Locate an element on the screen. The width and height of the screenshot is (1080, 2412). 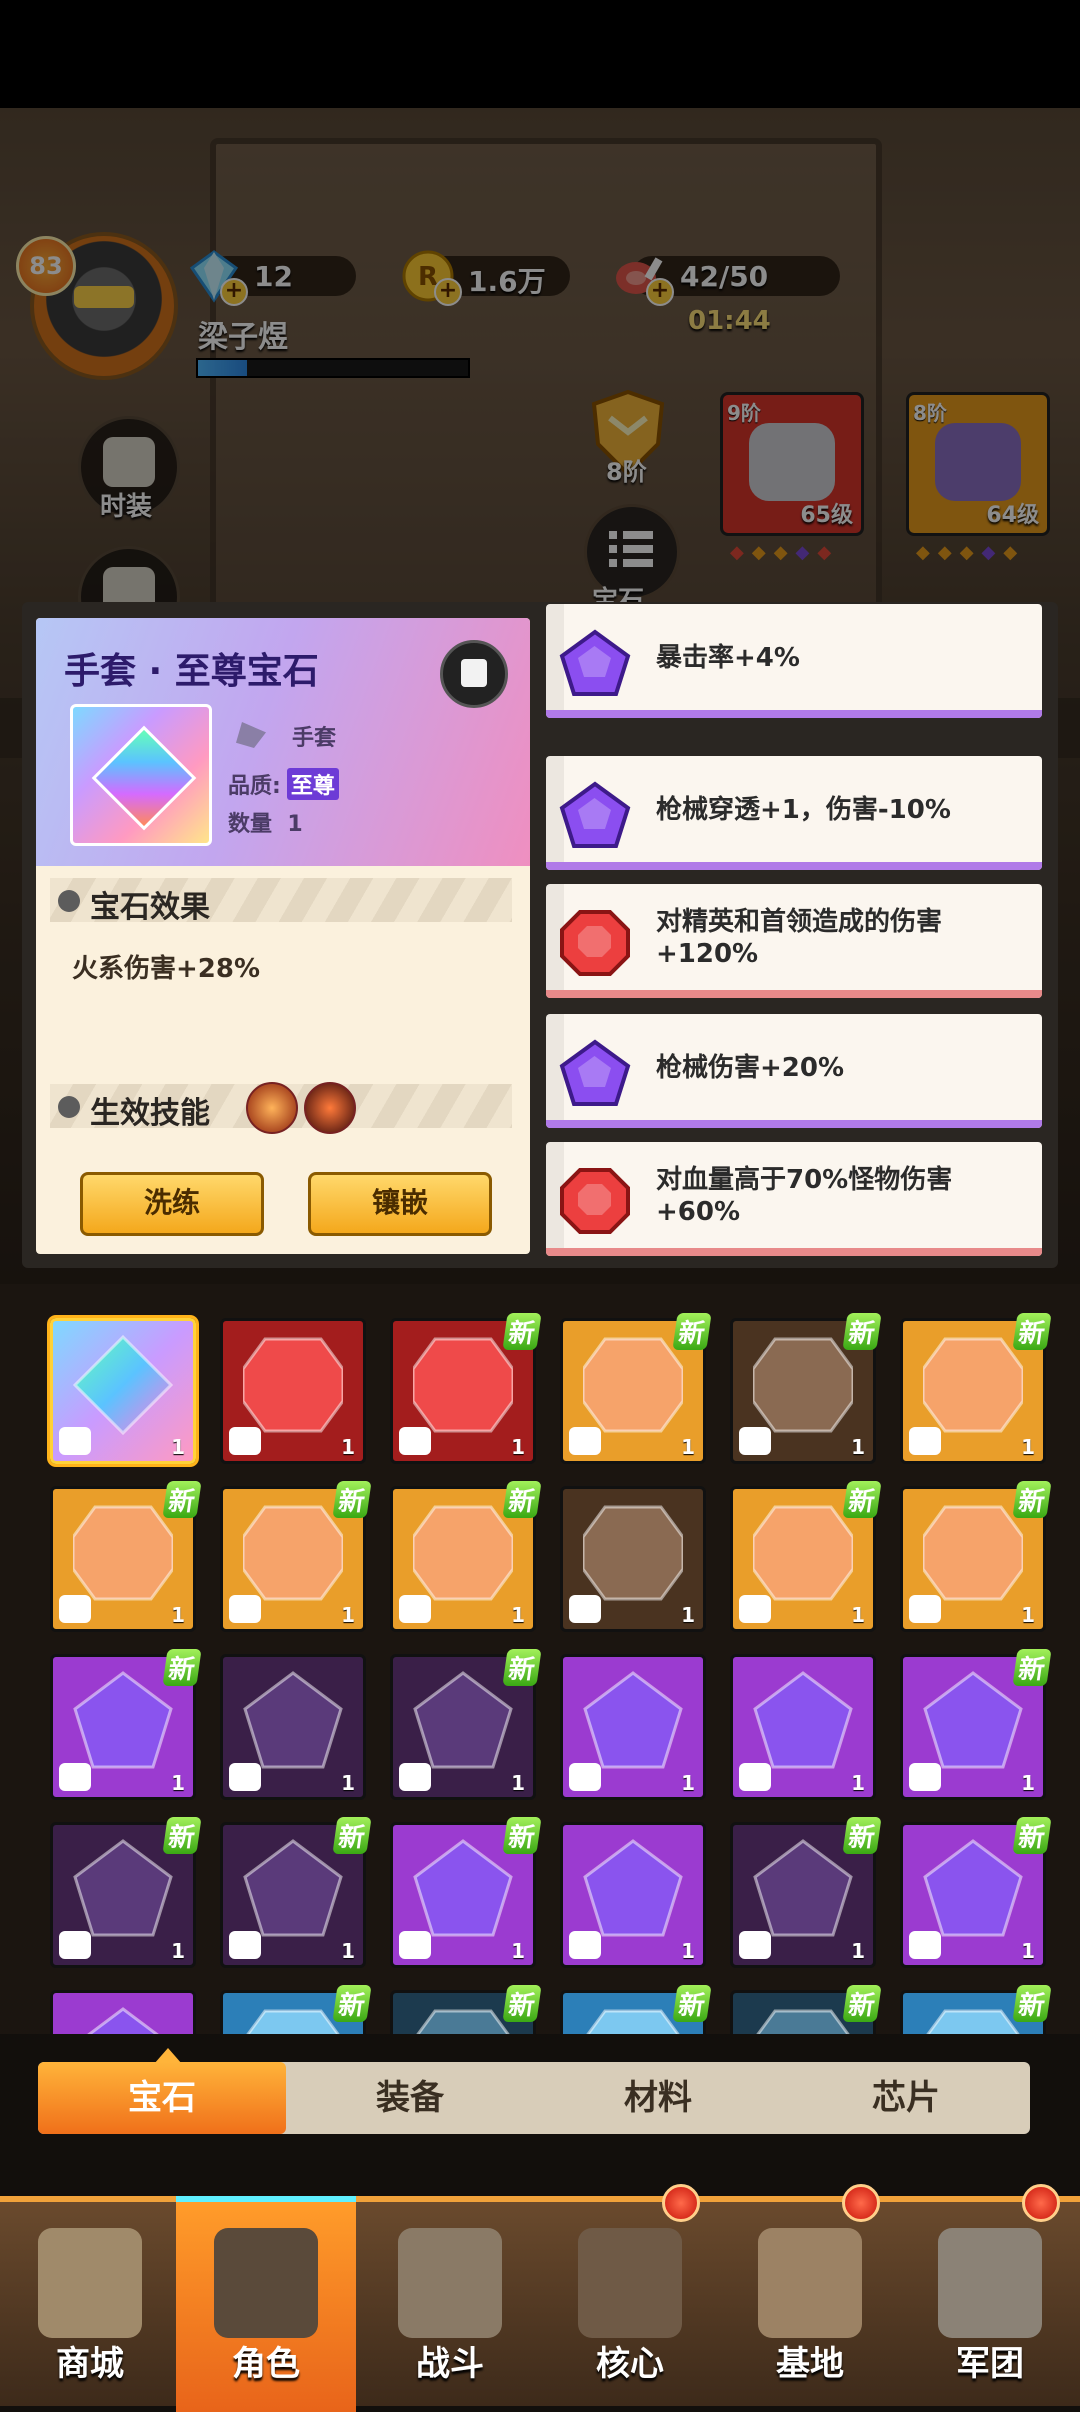
share-button is located at coordinates (474, 674).